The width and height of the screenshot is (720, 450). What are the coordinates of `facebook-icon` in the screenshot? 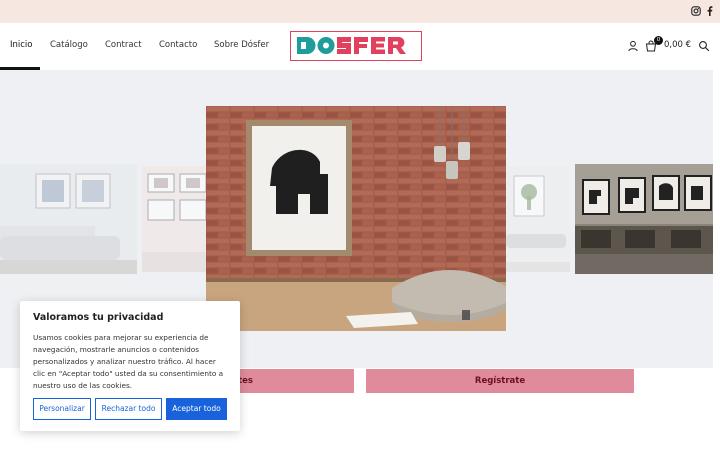 It's located at (710, 11).